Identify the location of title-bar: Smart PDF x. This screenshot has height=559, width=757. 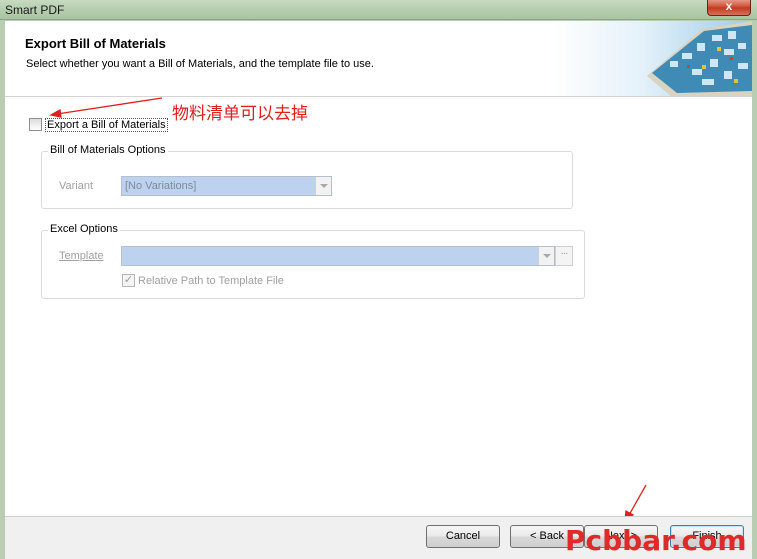
(378, 10).